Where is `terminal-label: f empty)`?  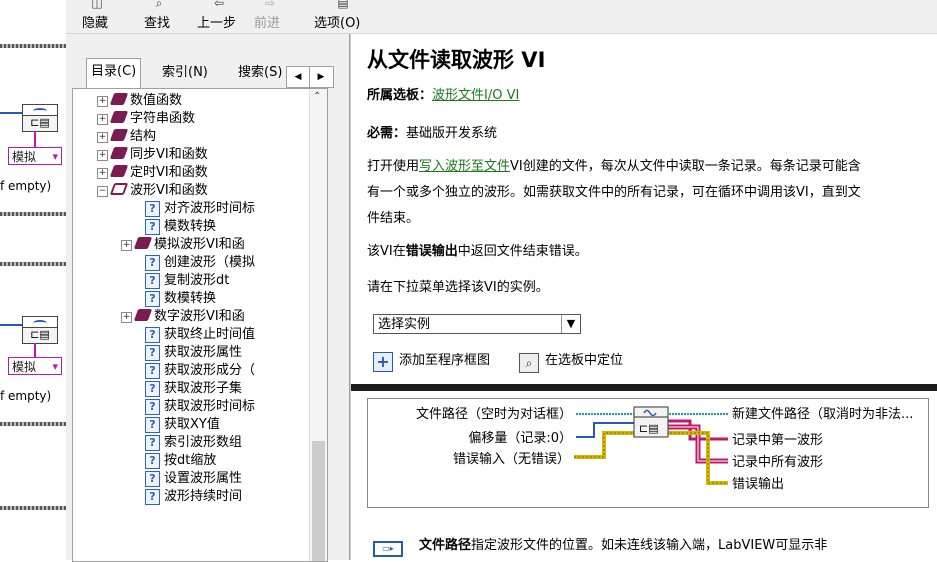 terminal-label: f empty) is located at coordinates (26, 396).